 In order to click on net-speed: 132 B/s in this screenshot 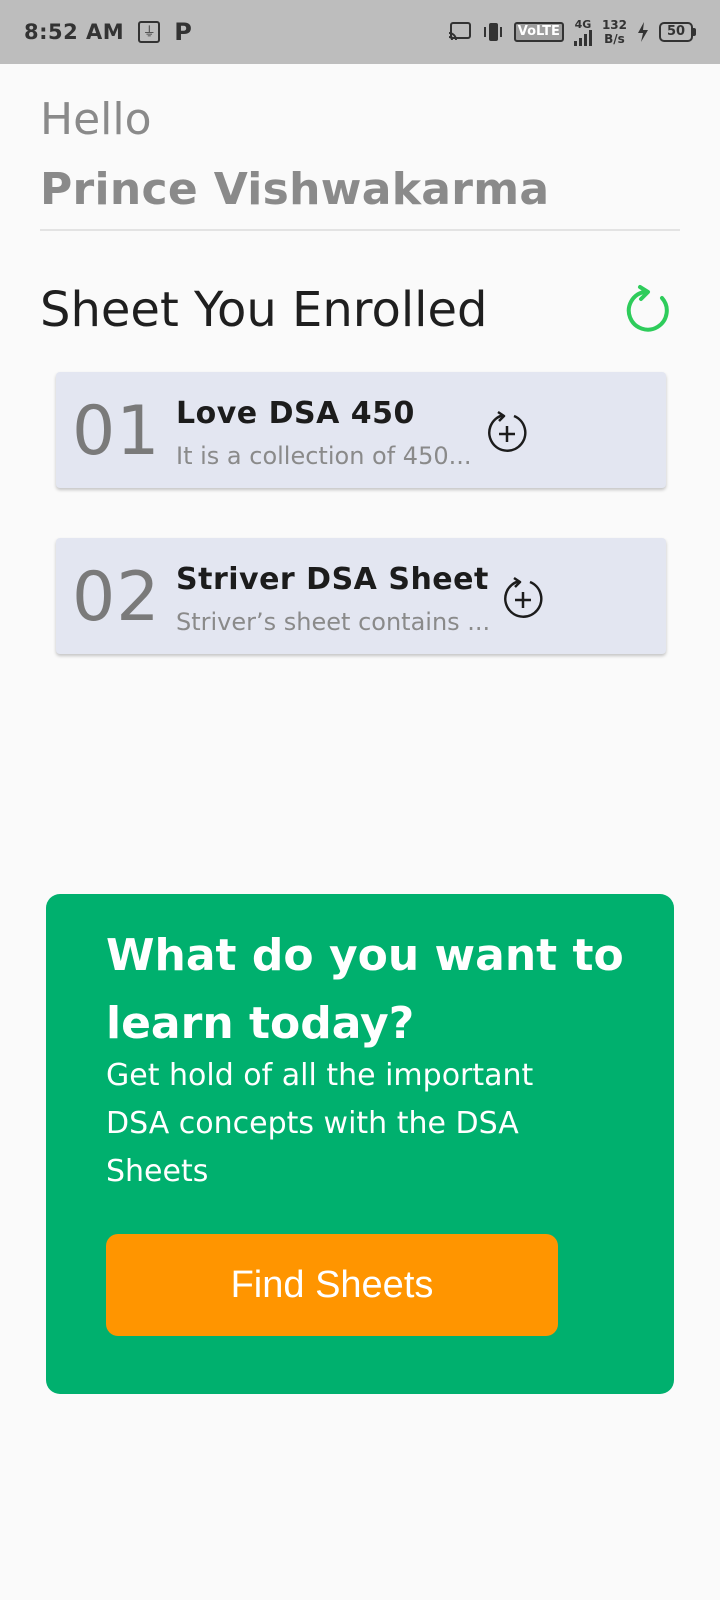, I will do `click(614, 32)`.